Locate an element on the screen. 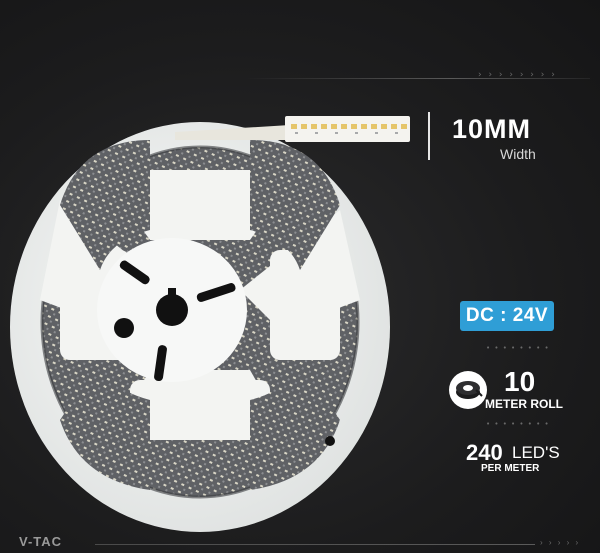 This screenshot has height=553, width=600. led-strip-sample is located at coordinates (347, 129).